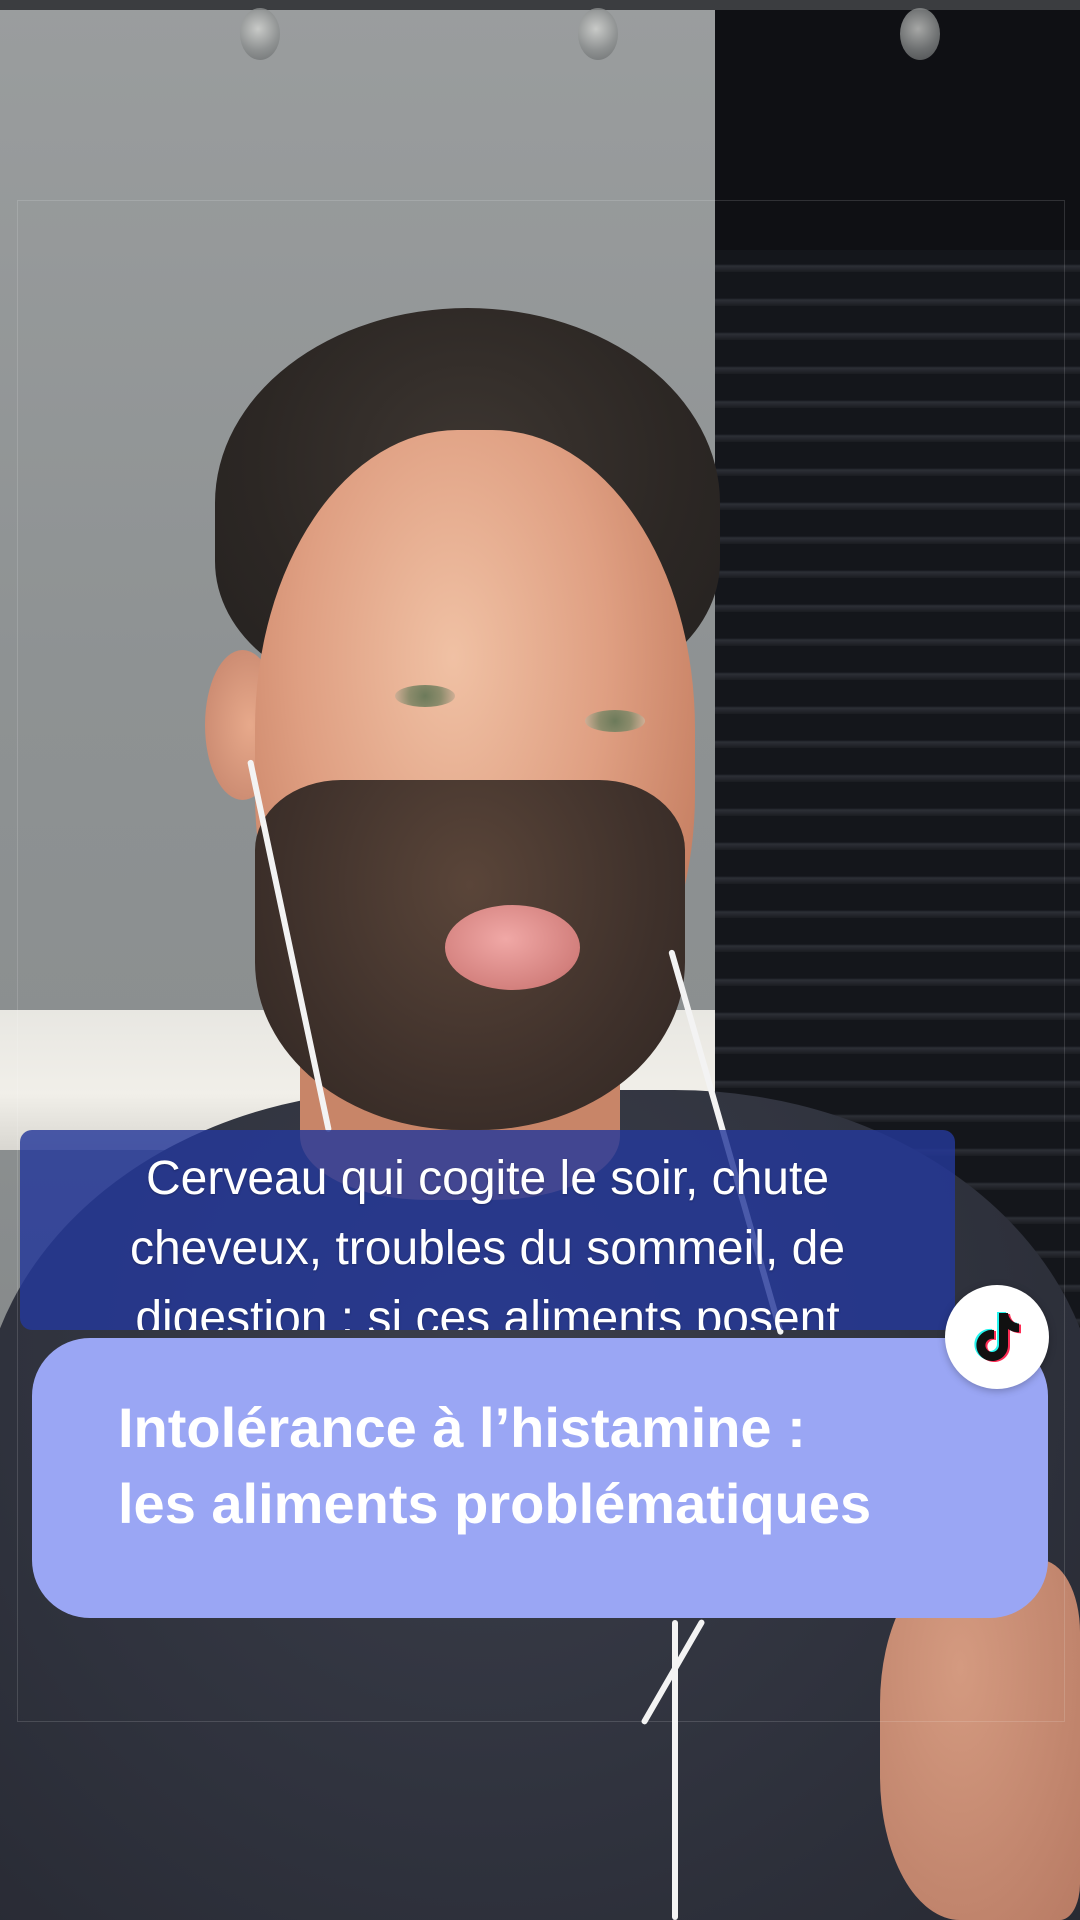  I want to click on tiktok-logo-icon, so click(997, 1337).